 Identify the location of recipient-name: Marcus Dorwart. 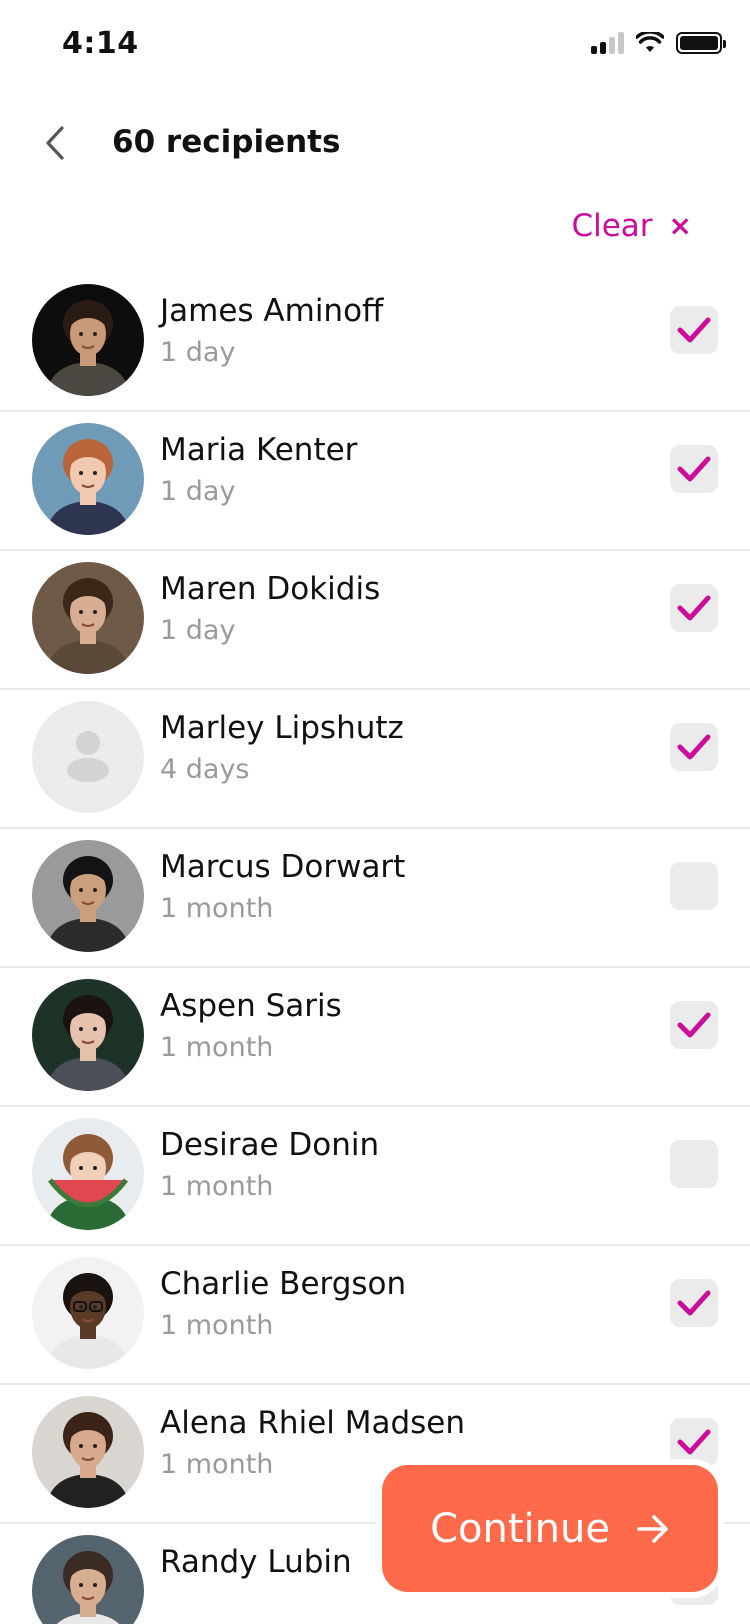
(283, 867).